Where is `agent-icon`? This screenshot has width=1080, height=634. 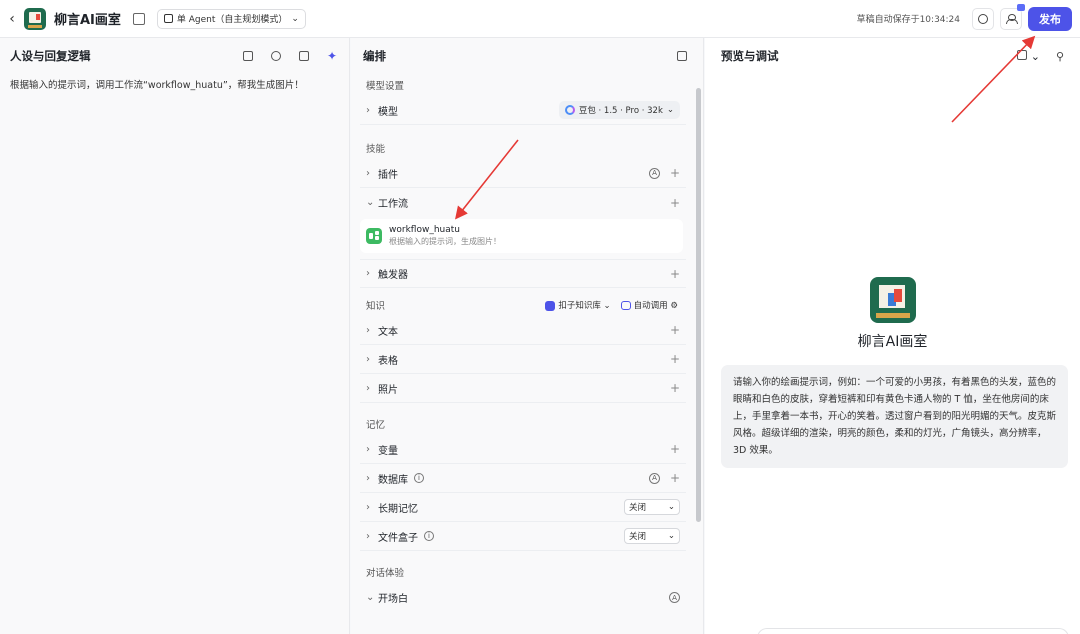 agent-icon is located at coordinates (168, 18).